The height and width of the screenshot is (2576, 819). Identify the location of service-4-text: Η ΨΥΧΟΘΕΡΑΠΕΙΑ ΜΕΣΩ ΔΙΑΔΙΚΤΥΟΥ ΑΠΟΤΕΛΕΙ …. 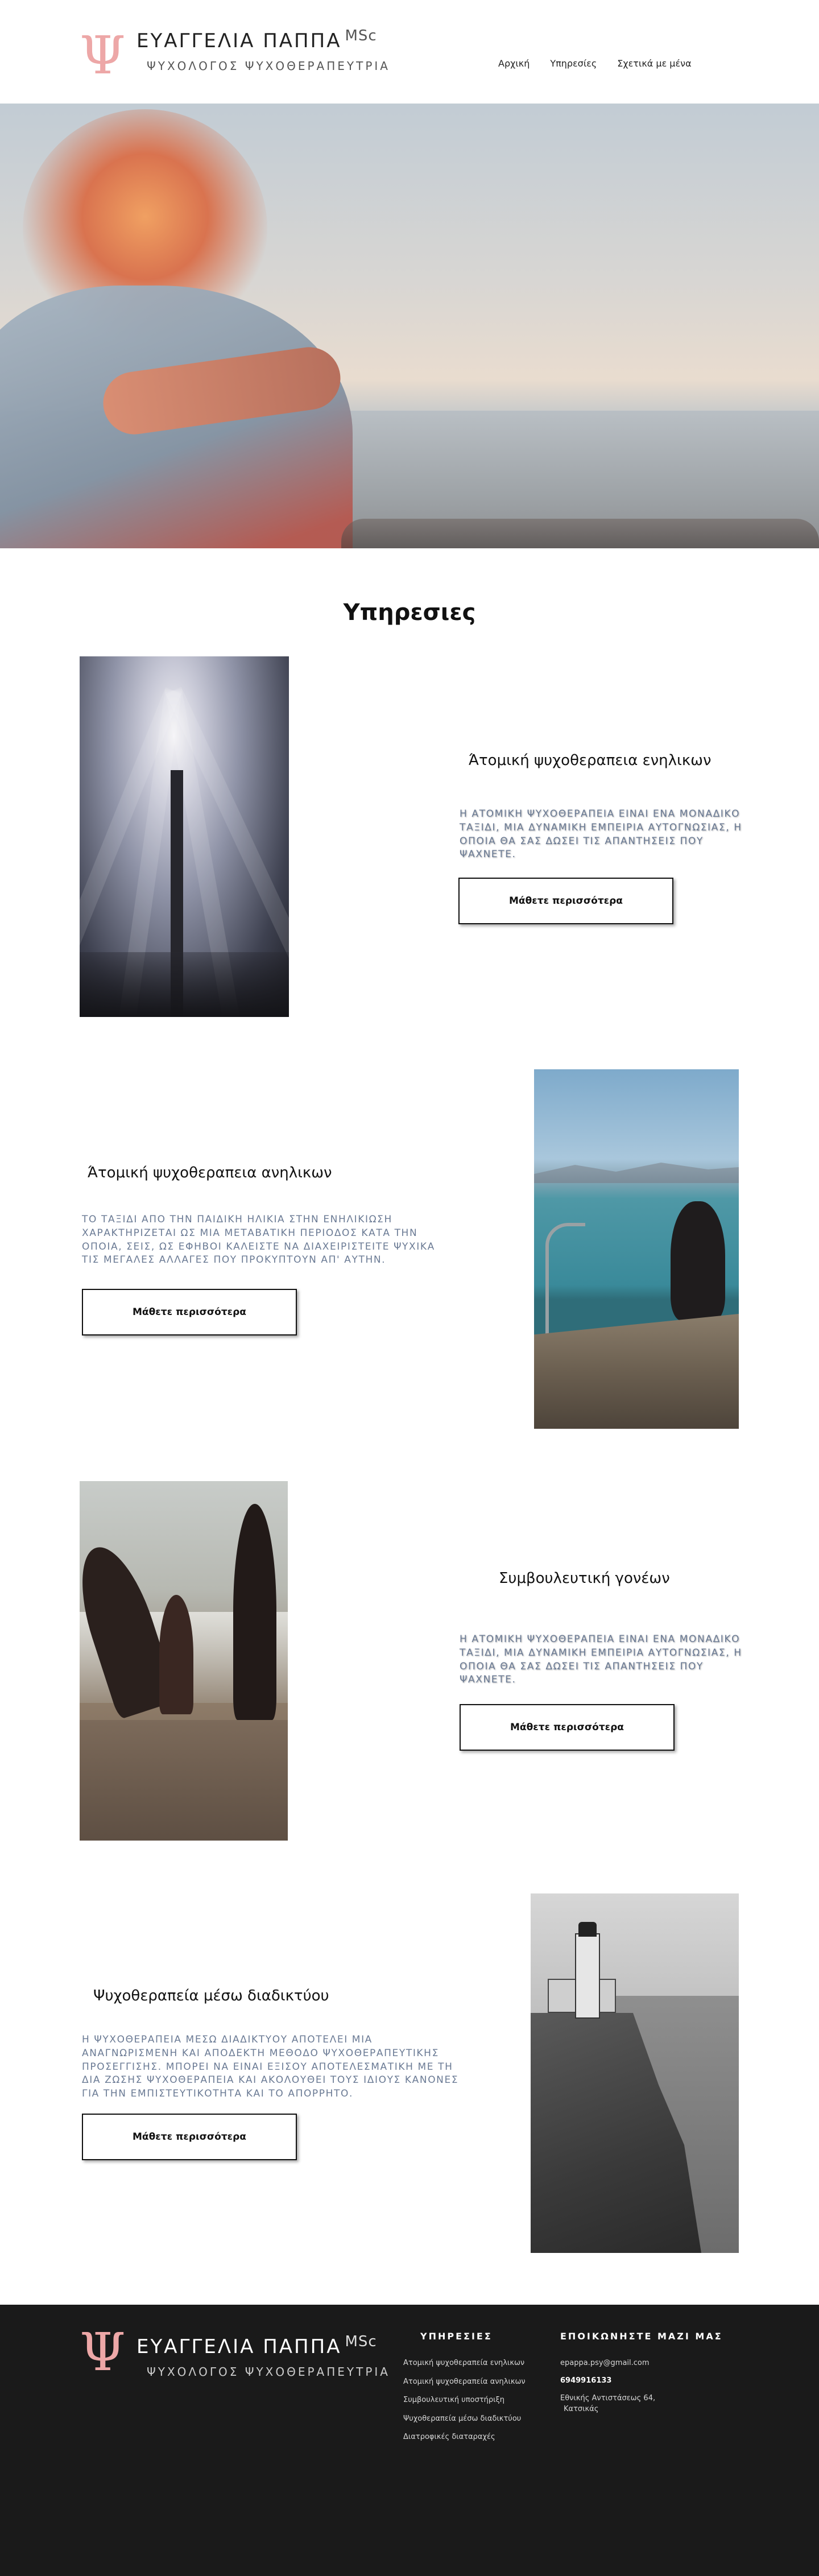
(270, 2067).